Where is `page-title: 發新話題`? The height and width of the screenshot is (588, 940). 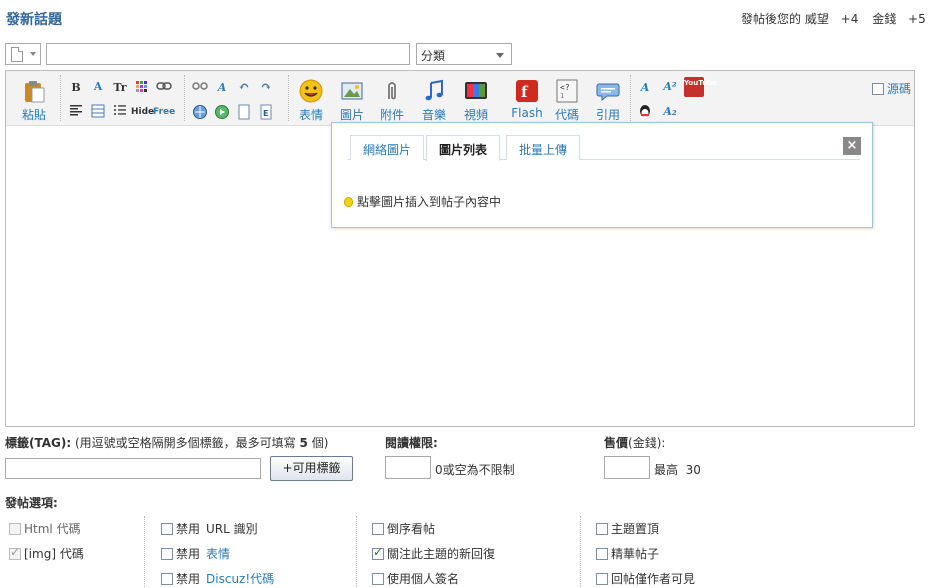 page-title: 發新話題 is located at coordinates (34, 20).